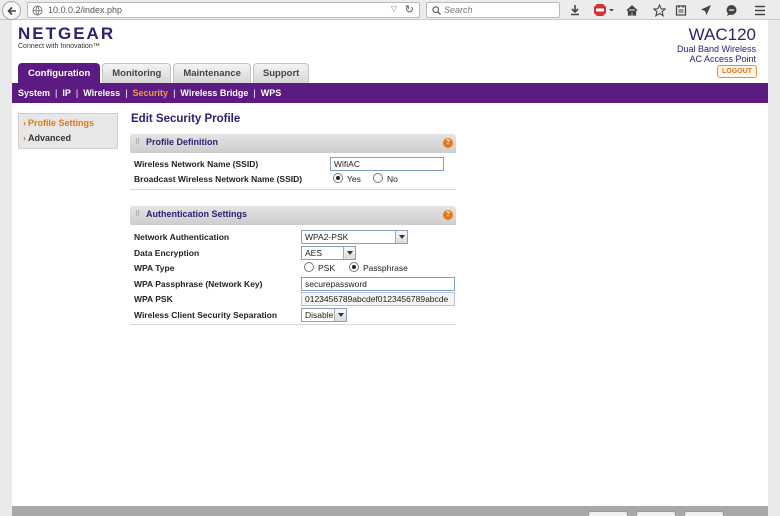 This screenshot has width=780, height=516. Describe the element at coordinates (319, 315) in the screenshot. I see `separation-value: Disable` at that location.